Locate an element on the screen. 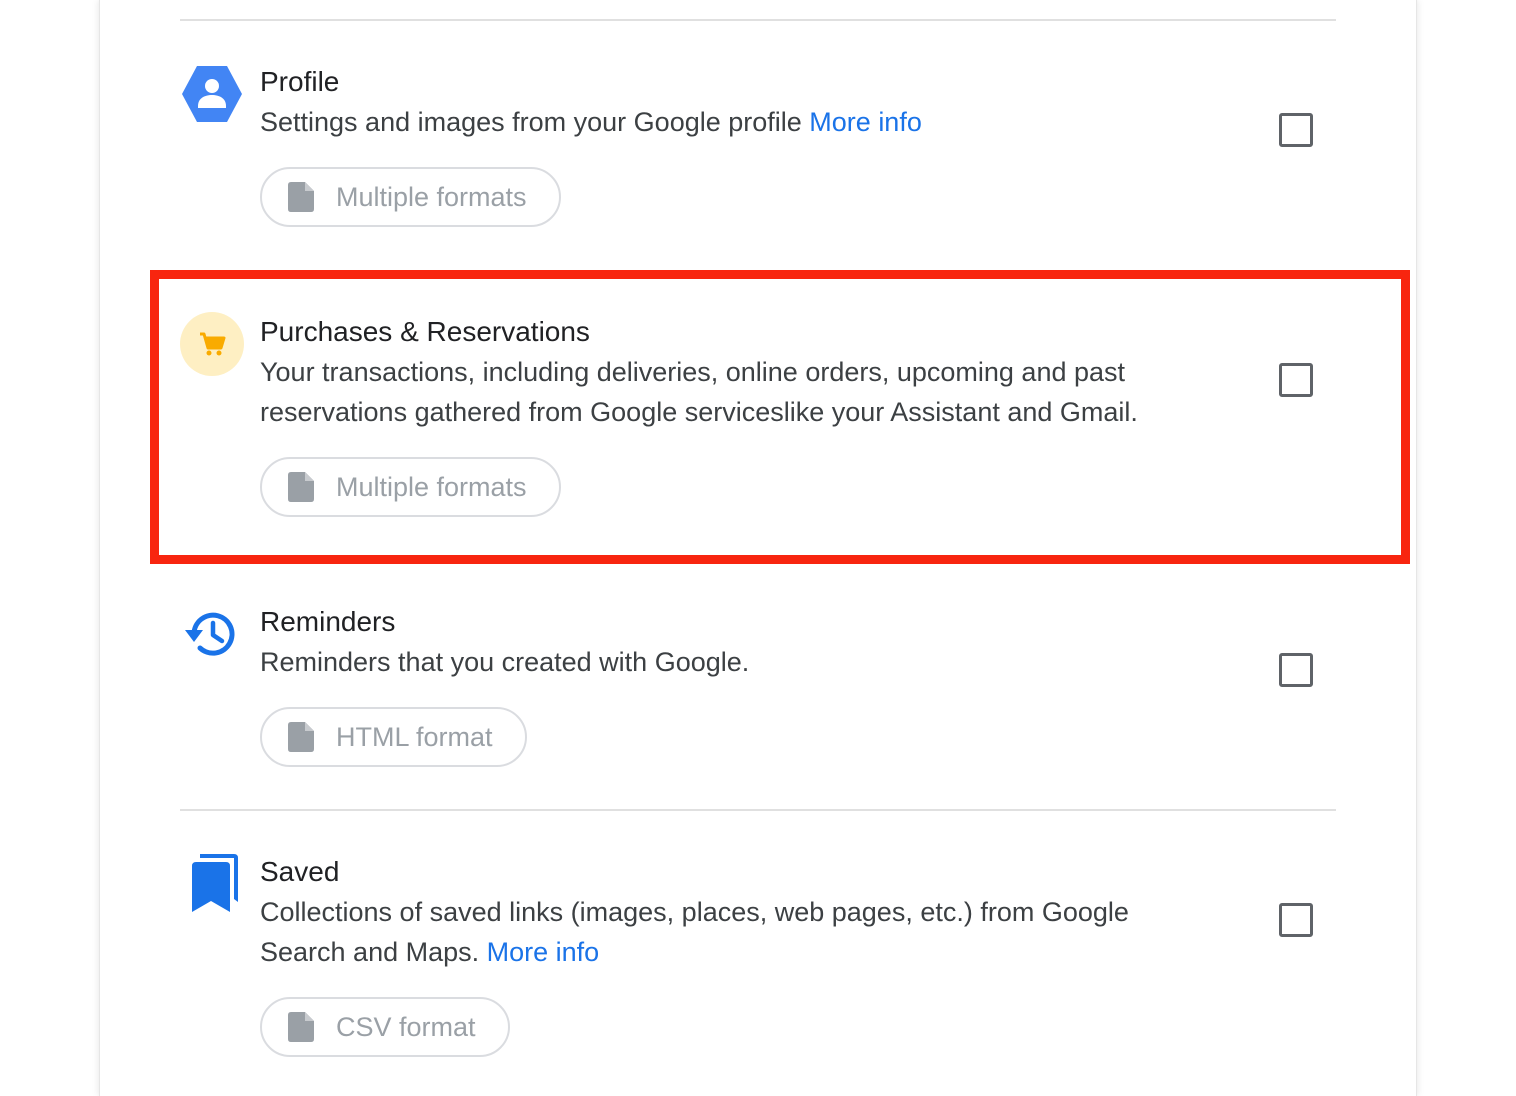 This screenshot has width=1516, height=1096. format-chip-label: CSV format is located at coordinates (406, 1026).